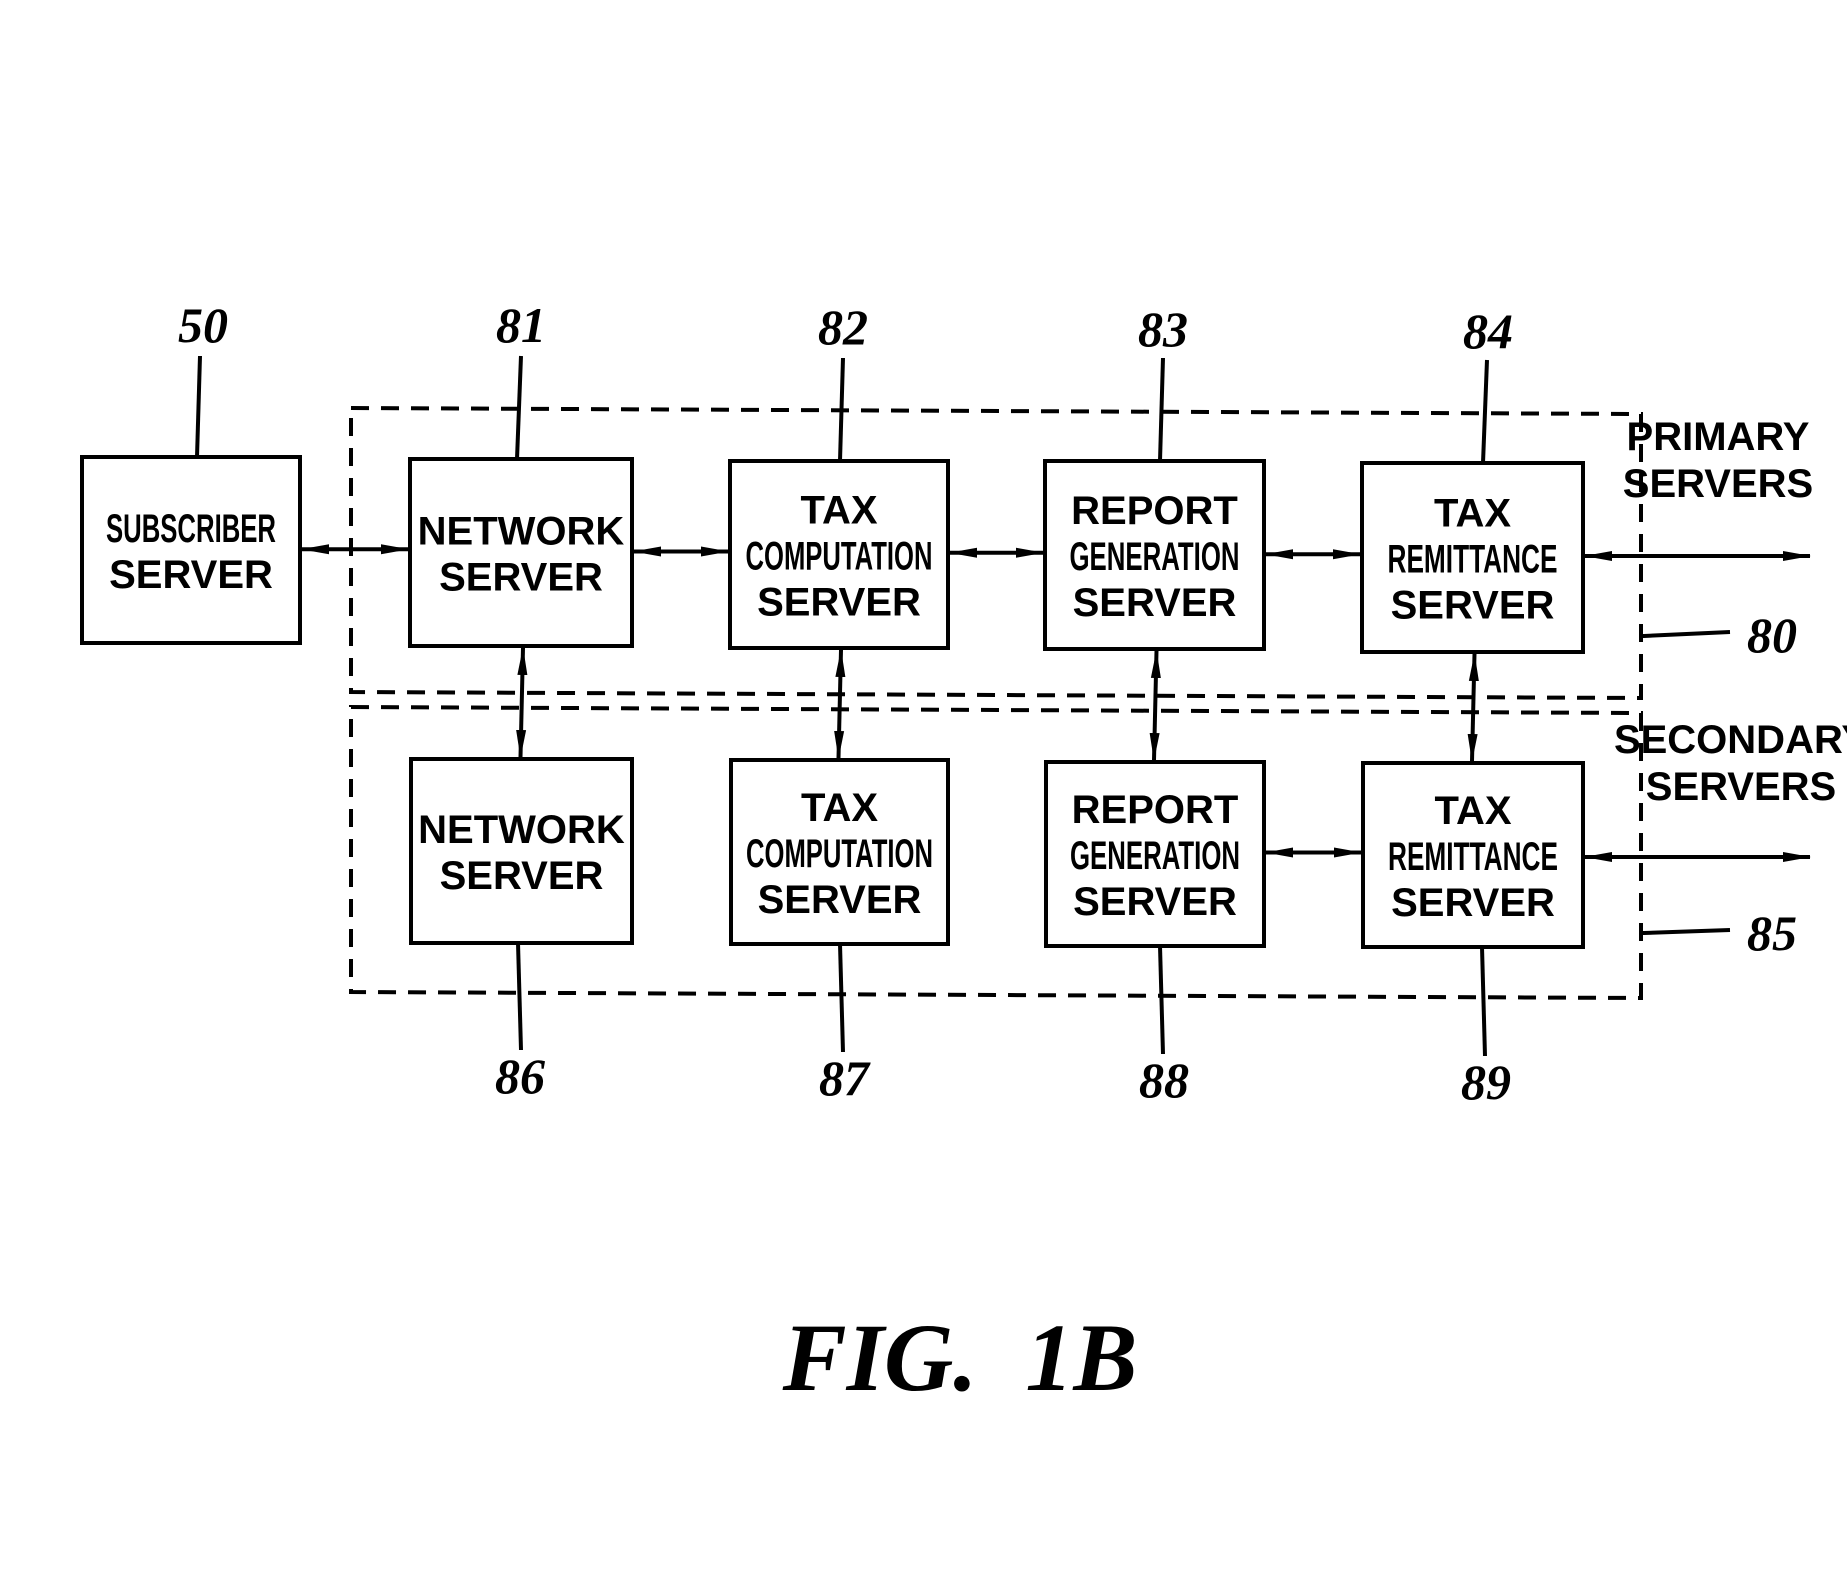 The image size is (1847, 1585). What do you see at coordinates (191, 529) in the screenshot?
I see `server-label-line: SUBSCRIBER` at bounding box center [191, 529].